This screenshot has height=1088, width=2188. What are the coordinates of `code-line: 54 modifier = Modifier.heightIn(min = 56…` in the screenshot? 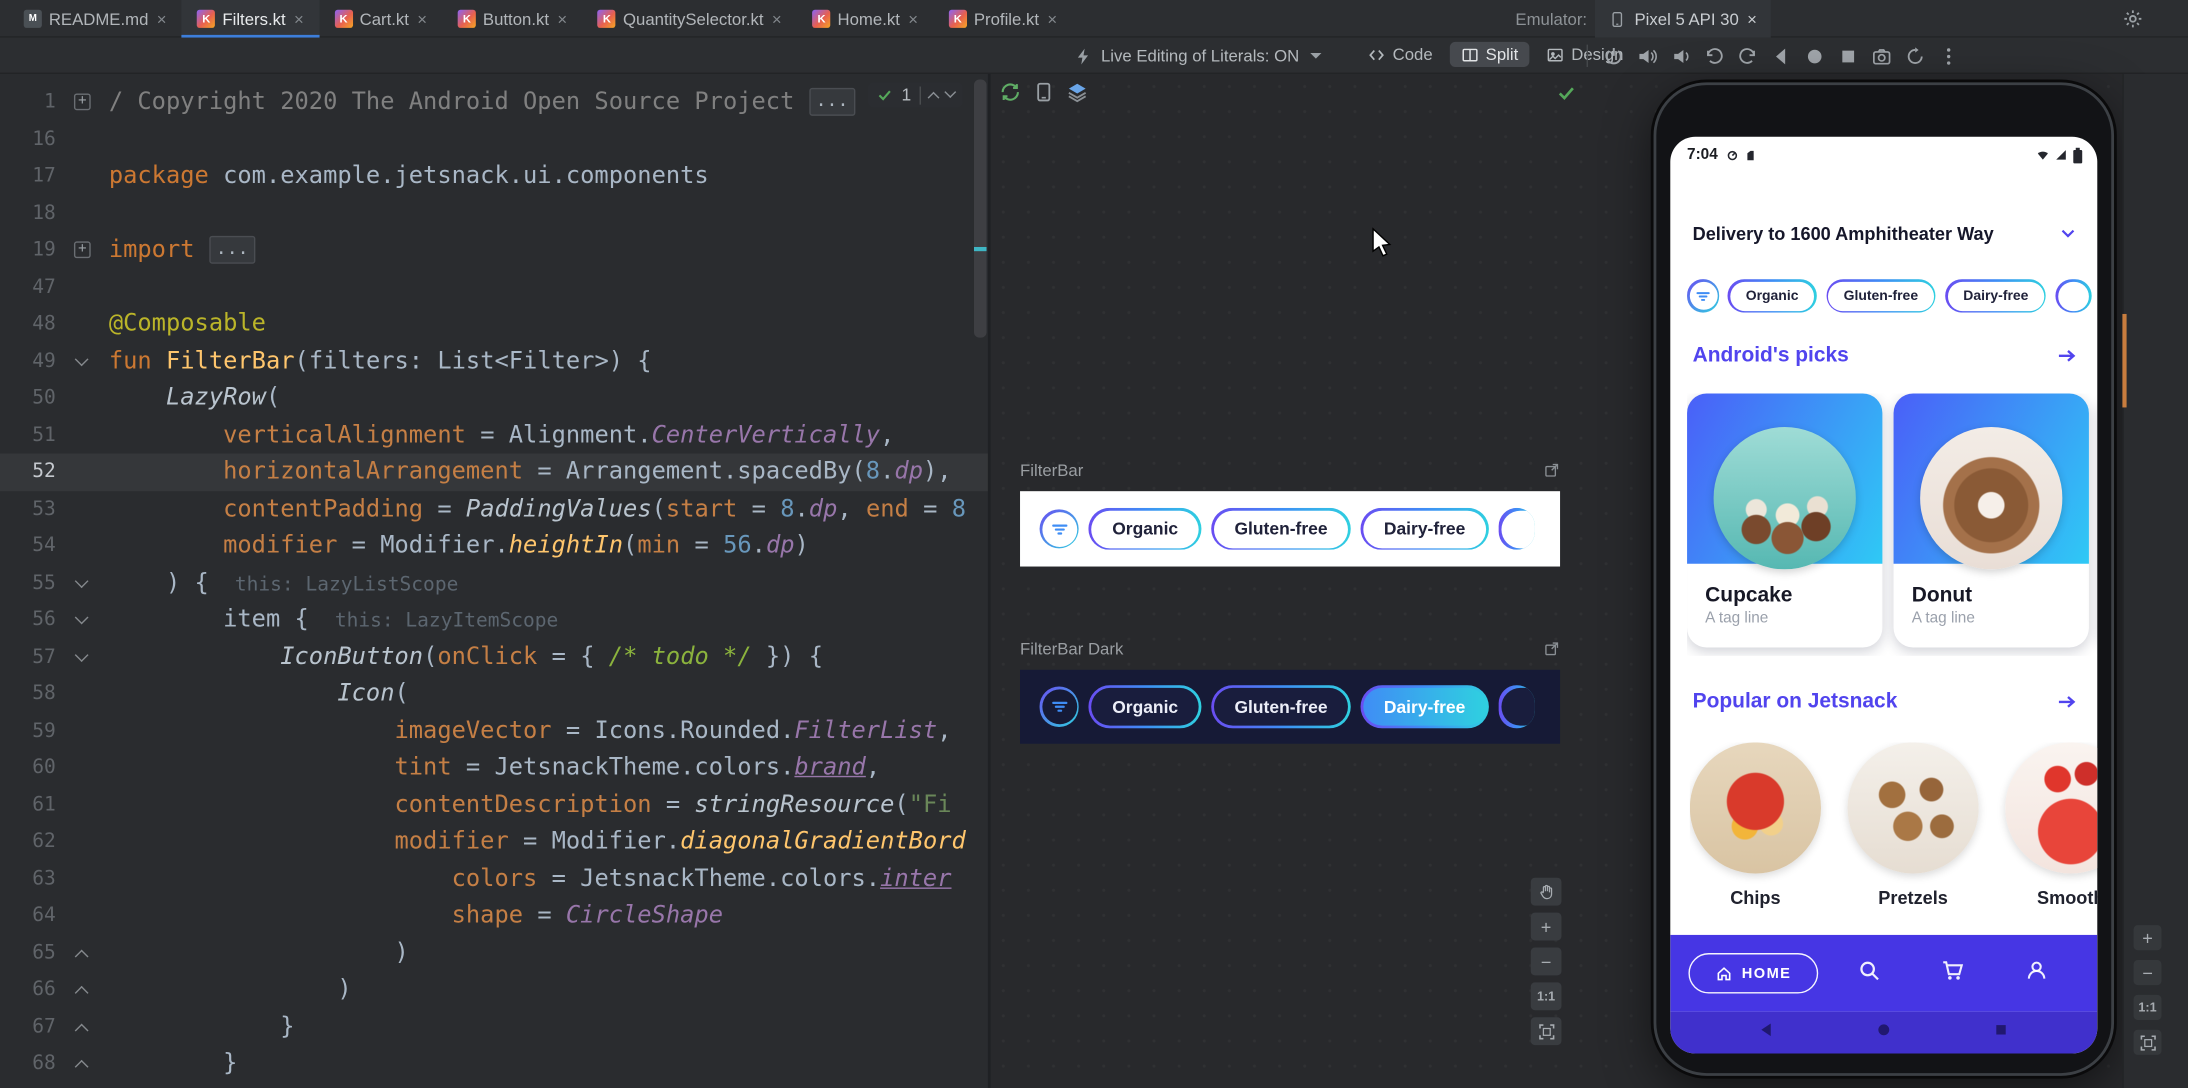 It's located at (494, 545).